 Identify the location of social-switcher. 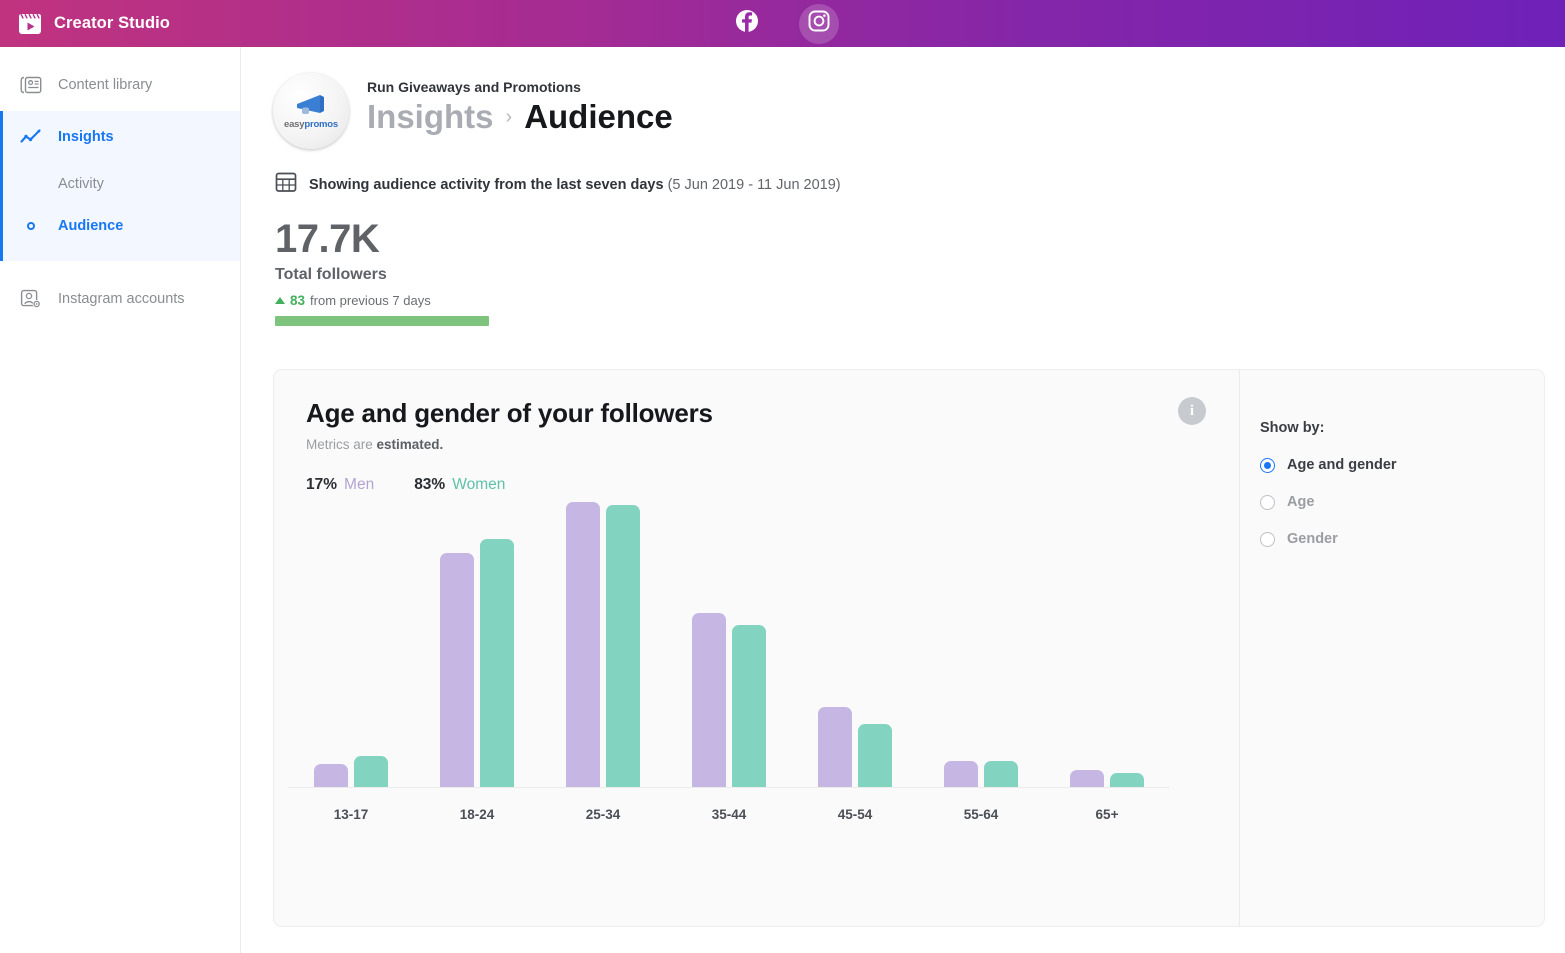
(782, 23).